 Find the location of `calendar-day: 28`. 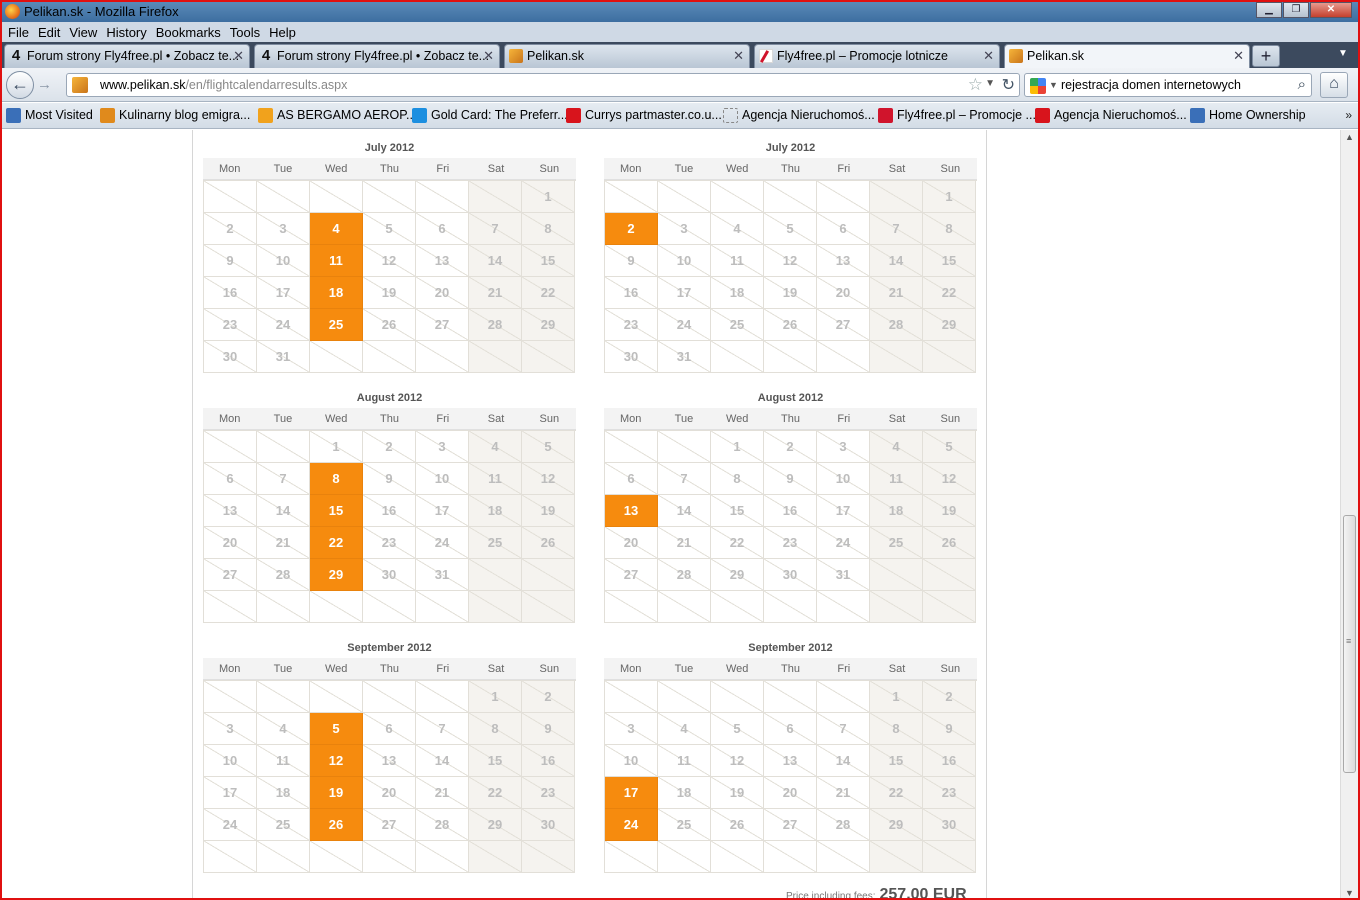

calendar-day: 28 is located at coordinates (442, 825).